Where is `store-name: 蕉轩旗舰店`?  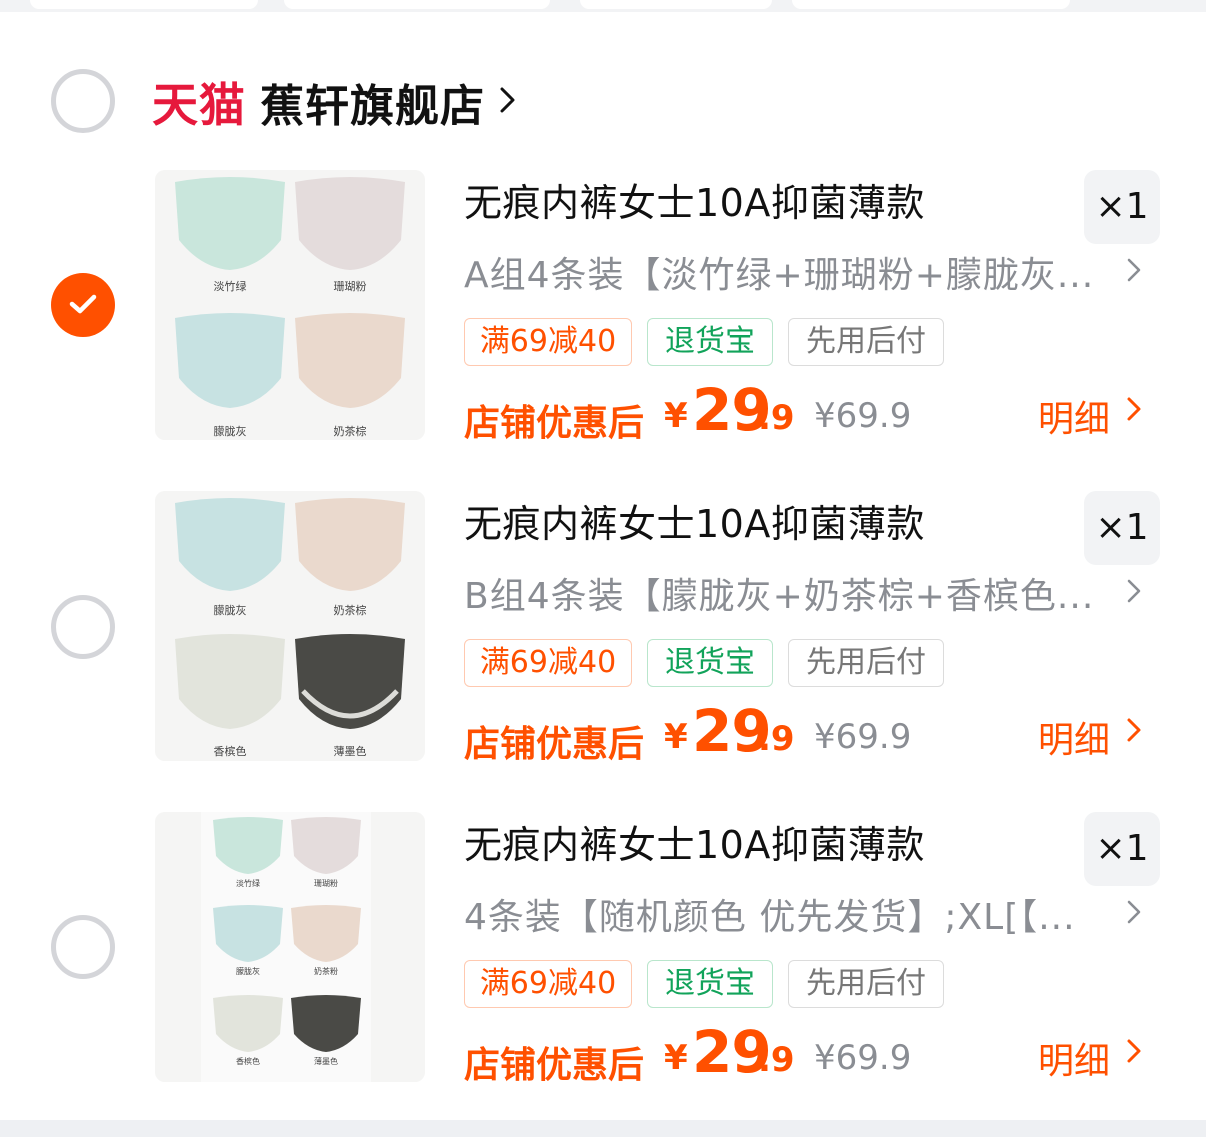 store-name: 蕉轩旗舰店 is located at coordinates (372, 102).